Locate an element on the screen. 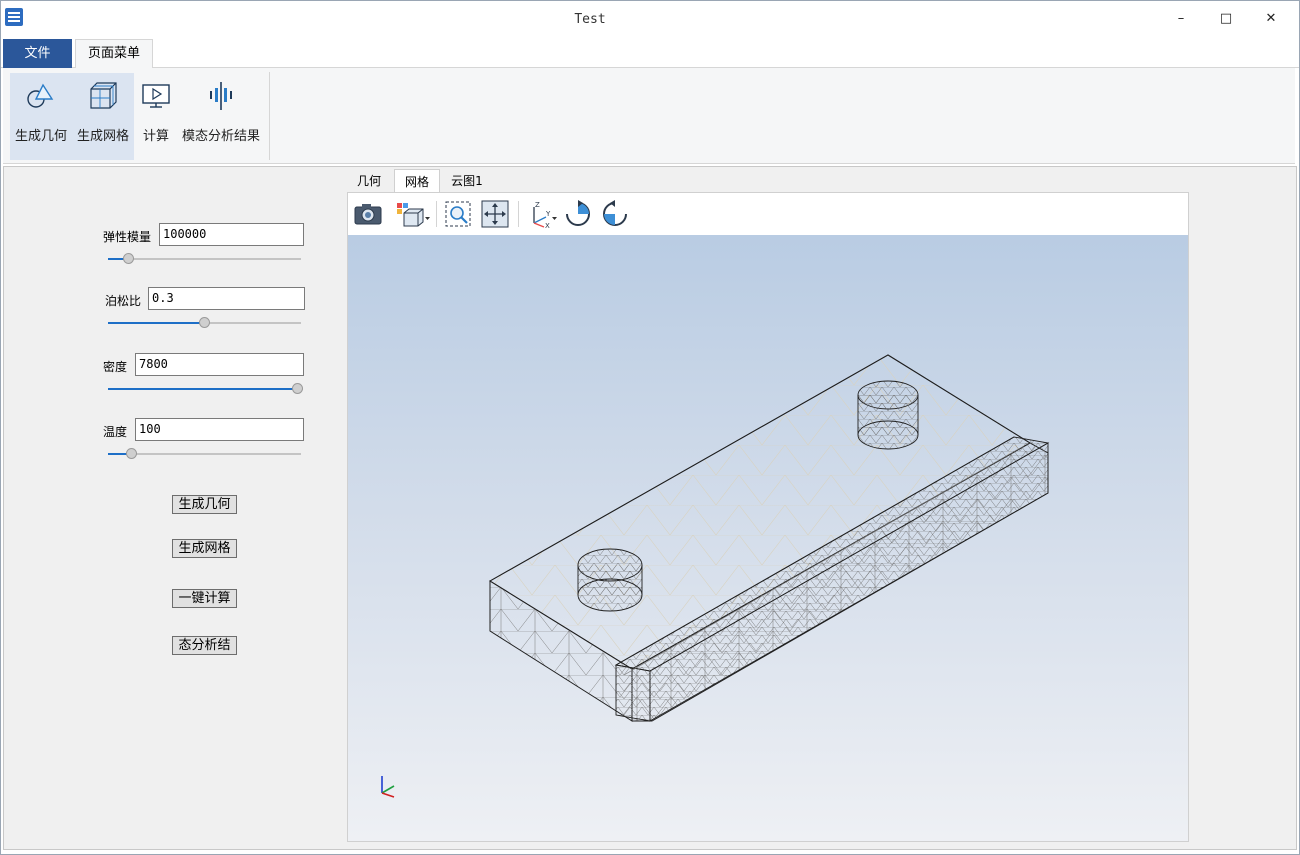  svg-text: Y is located at coordinates (548, 214).